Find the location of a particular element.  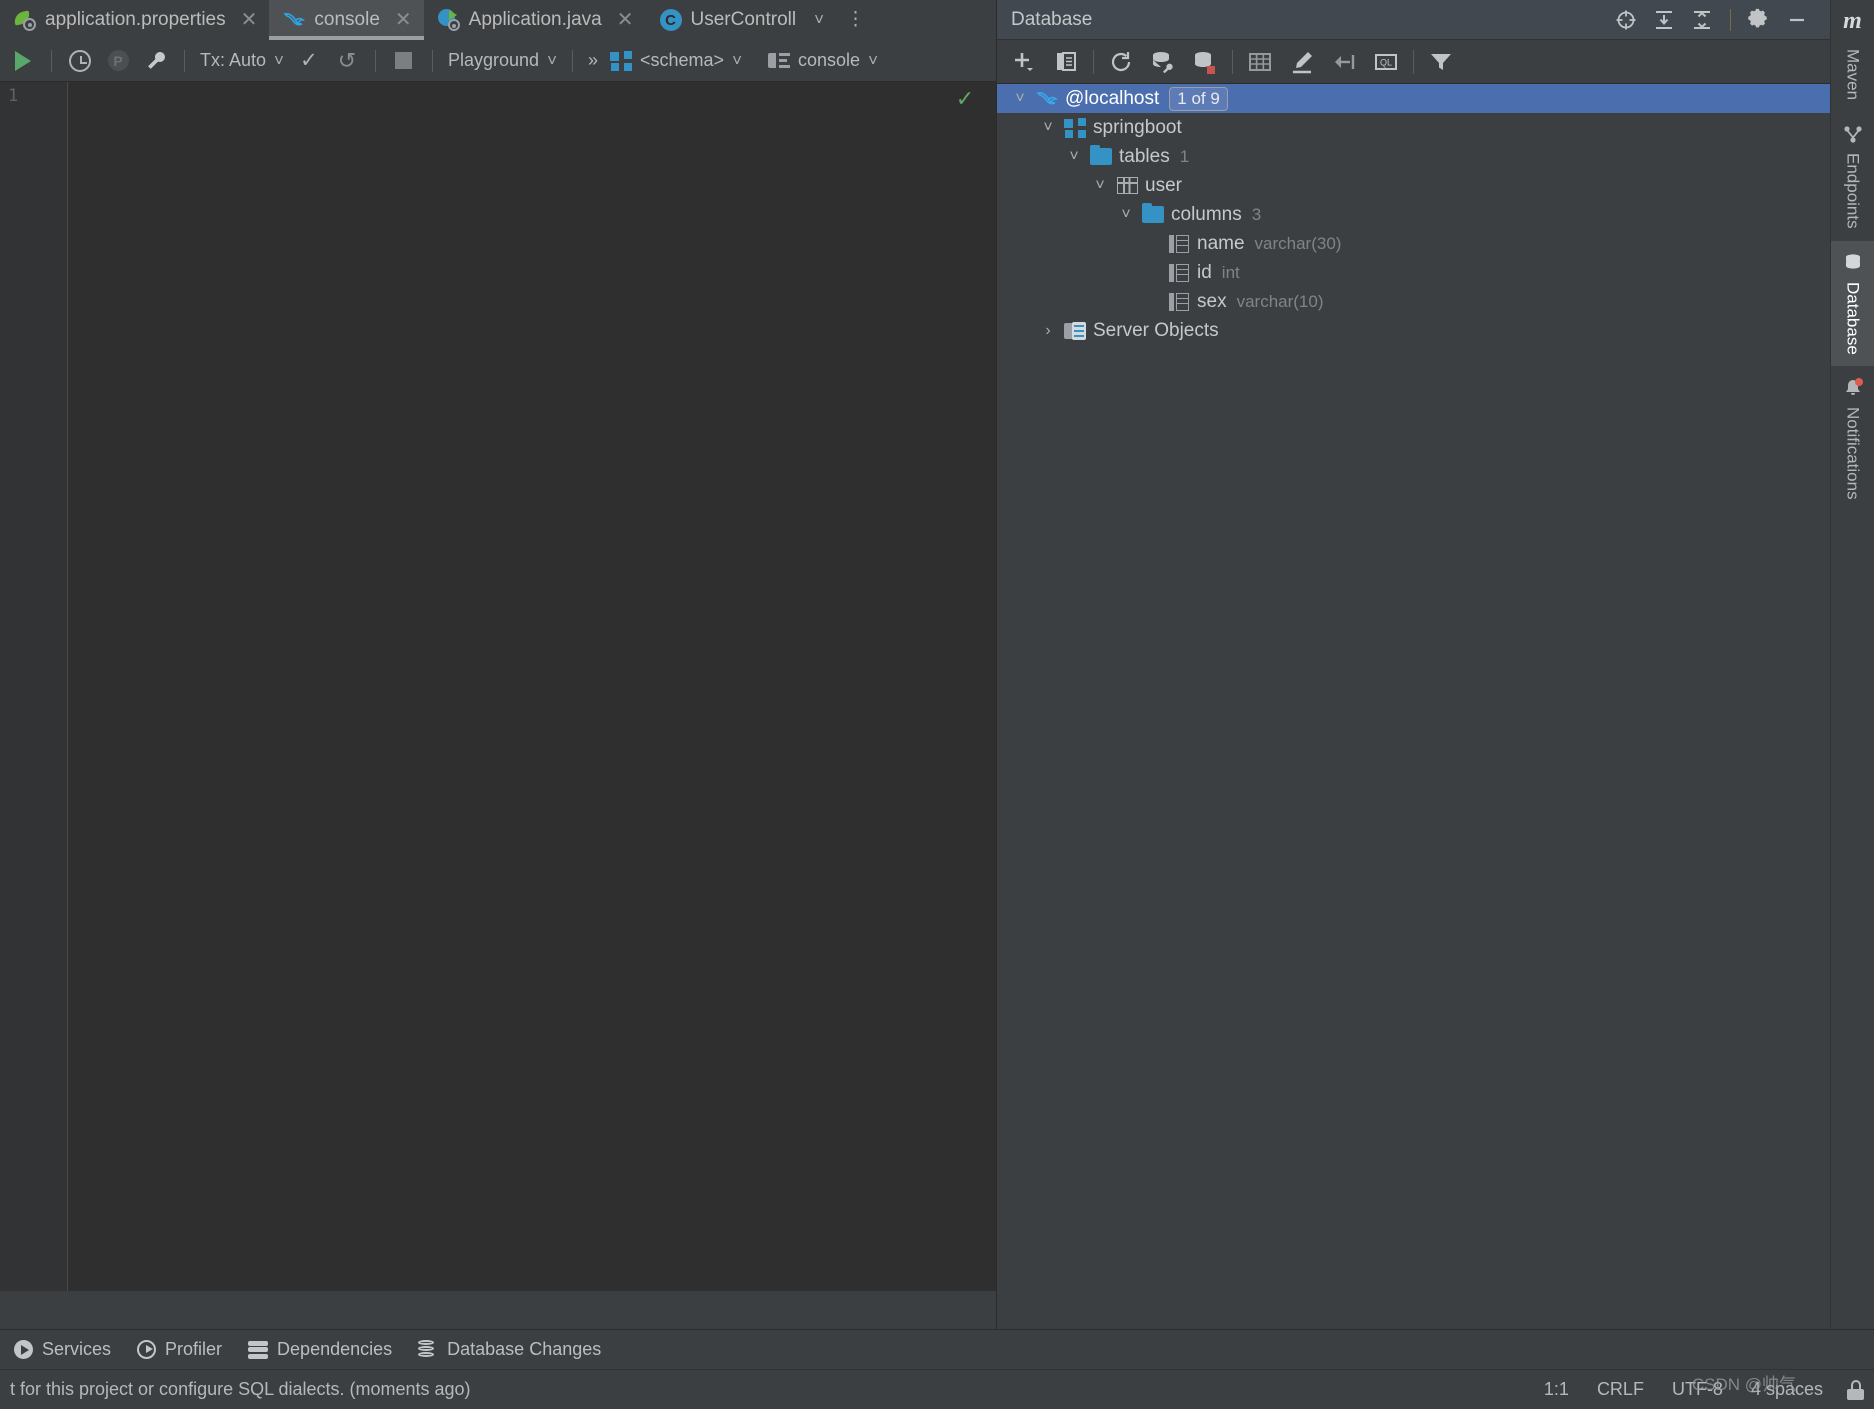

editor-tab-console: console ✕ is located at coordinates (346, 20).